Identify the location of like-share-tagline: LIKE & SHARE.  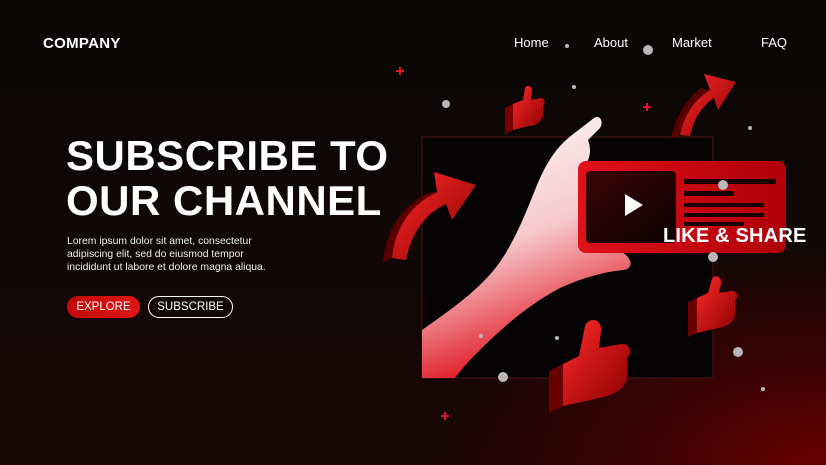
(735, 236).